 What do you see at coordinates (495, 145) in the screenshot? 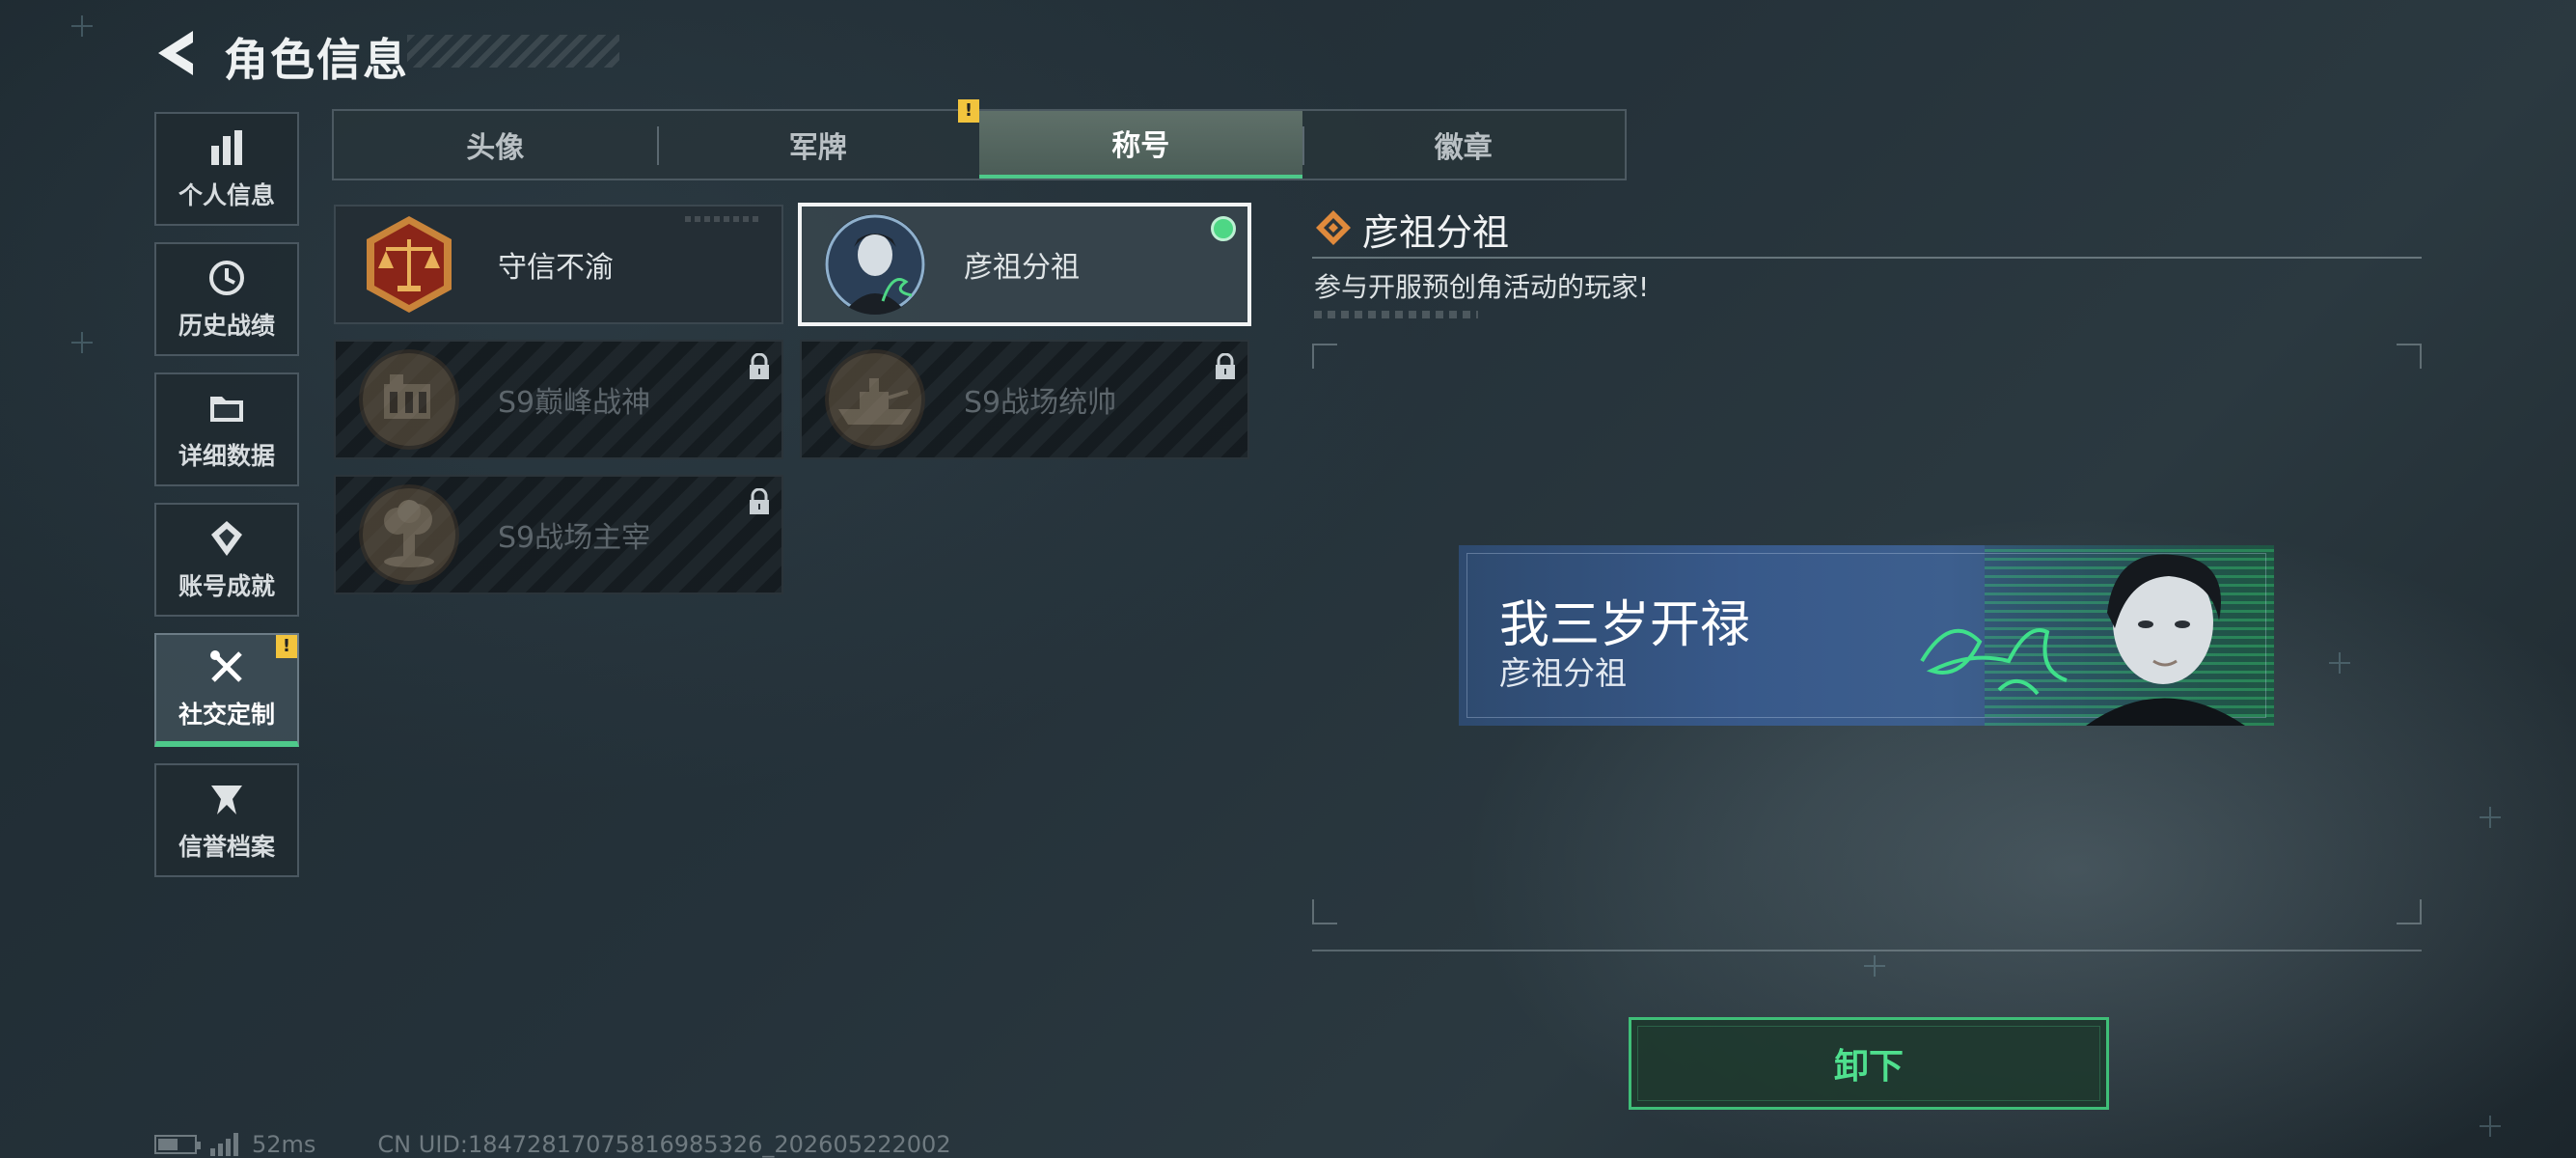
I see `tab-avatar: 头像` at bounding box center [495, 145].